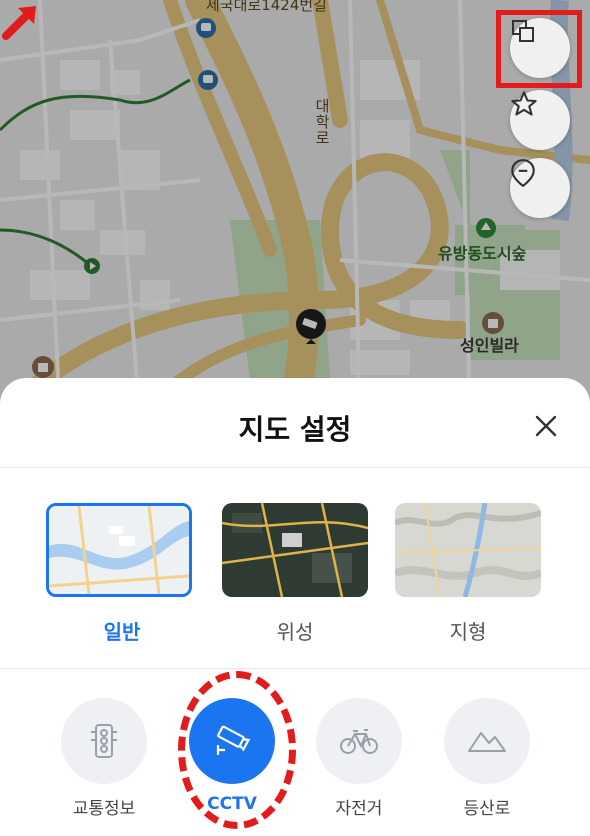 Image resolution: width=590 pixels, height=836 pixels. What do you see at coordinates (487, 809) in the screenshot?
I see `layer-label: 등산로` at bounding box center [487, 809].